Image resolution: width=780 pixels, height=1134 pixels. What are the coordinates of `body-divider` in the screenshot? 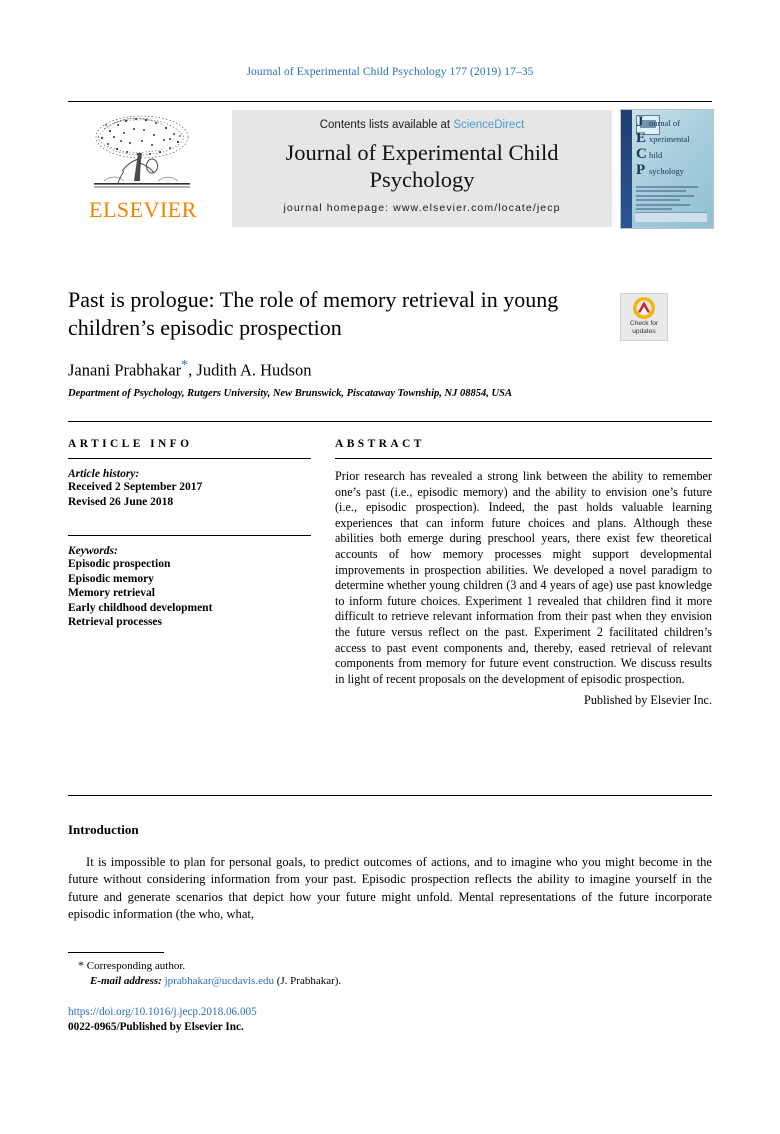 It's located at (390, 795).